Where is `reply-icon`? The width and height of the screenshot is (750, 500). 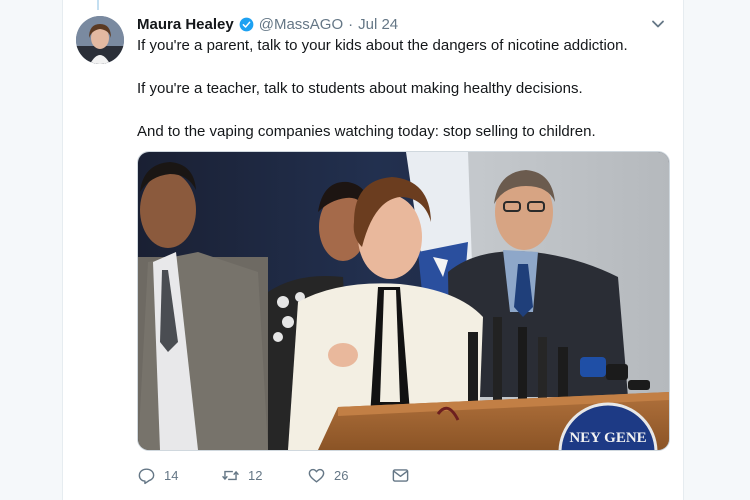
reply-icon is located at coordinates (146, 475).